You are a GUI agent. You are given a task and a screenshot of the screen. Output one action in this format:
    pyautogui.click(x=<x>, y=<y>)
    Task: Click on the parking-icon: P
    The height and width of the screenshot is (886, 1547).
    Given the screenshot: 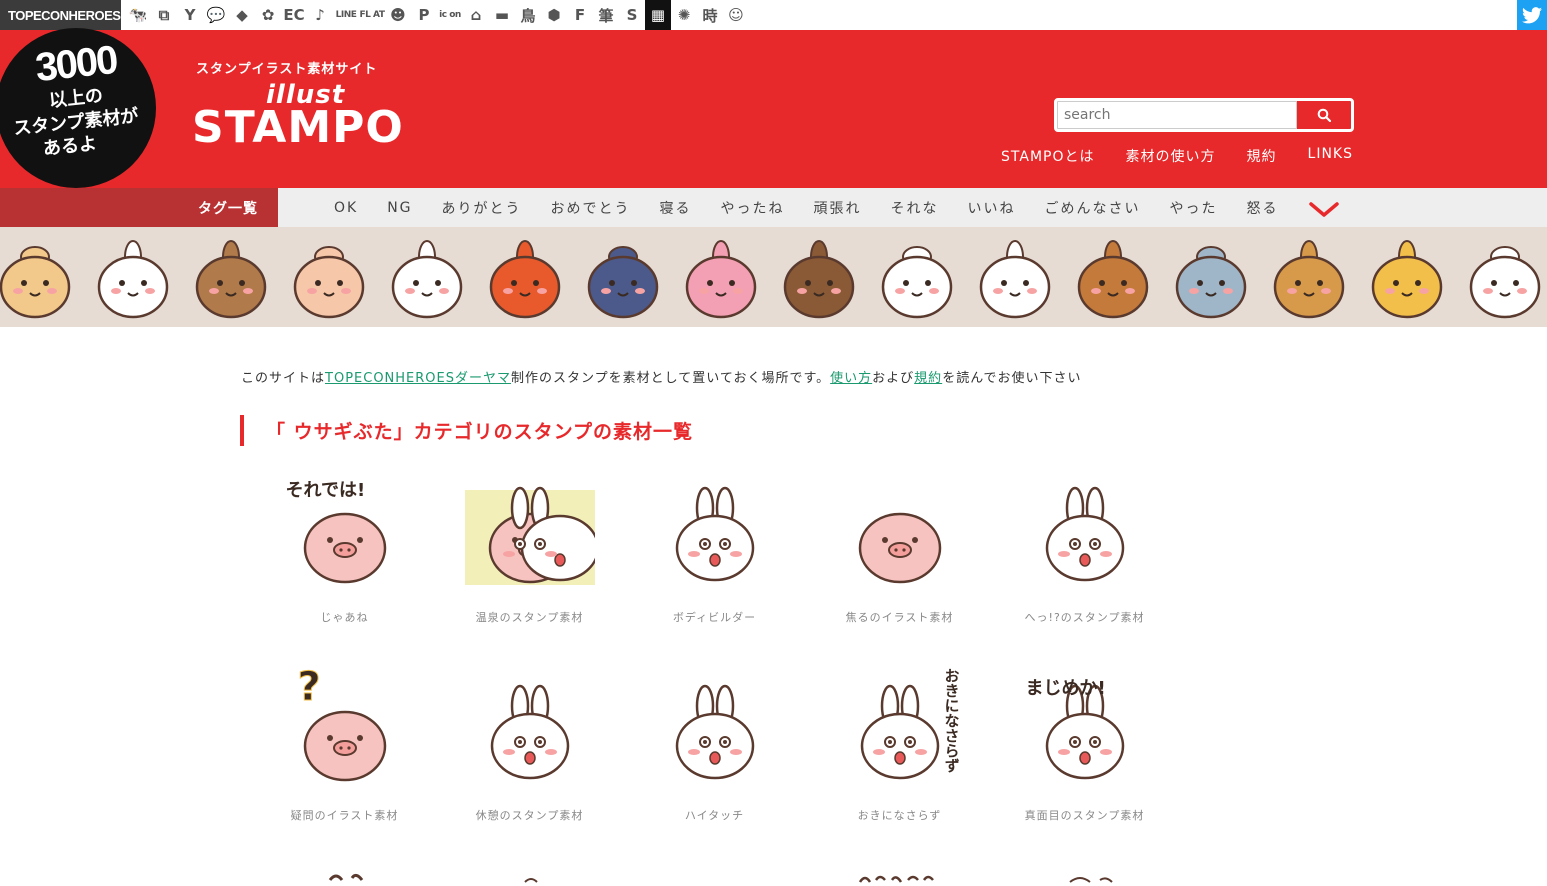 What is the action you would take?
    pyautogui.click(x=424, y=15)
    